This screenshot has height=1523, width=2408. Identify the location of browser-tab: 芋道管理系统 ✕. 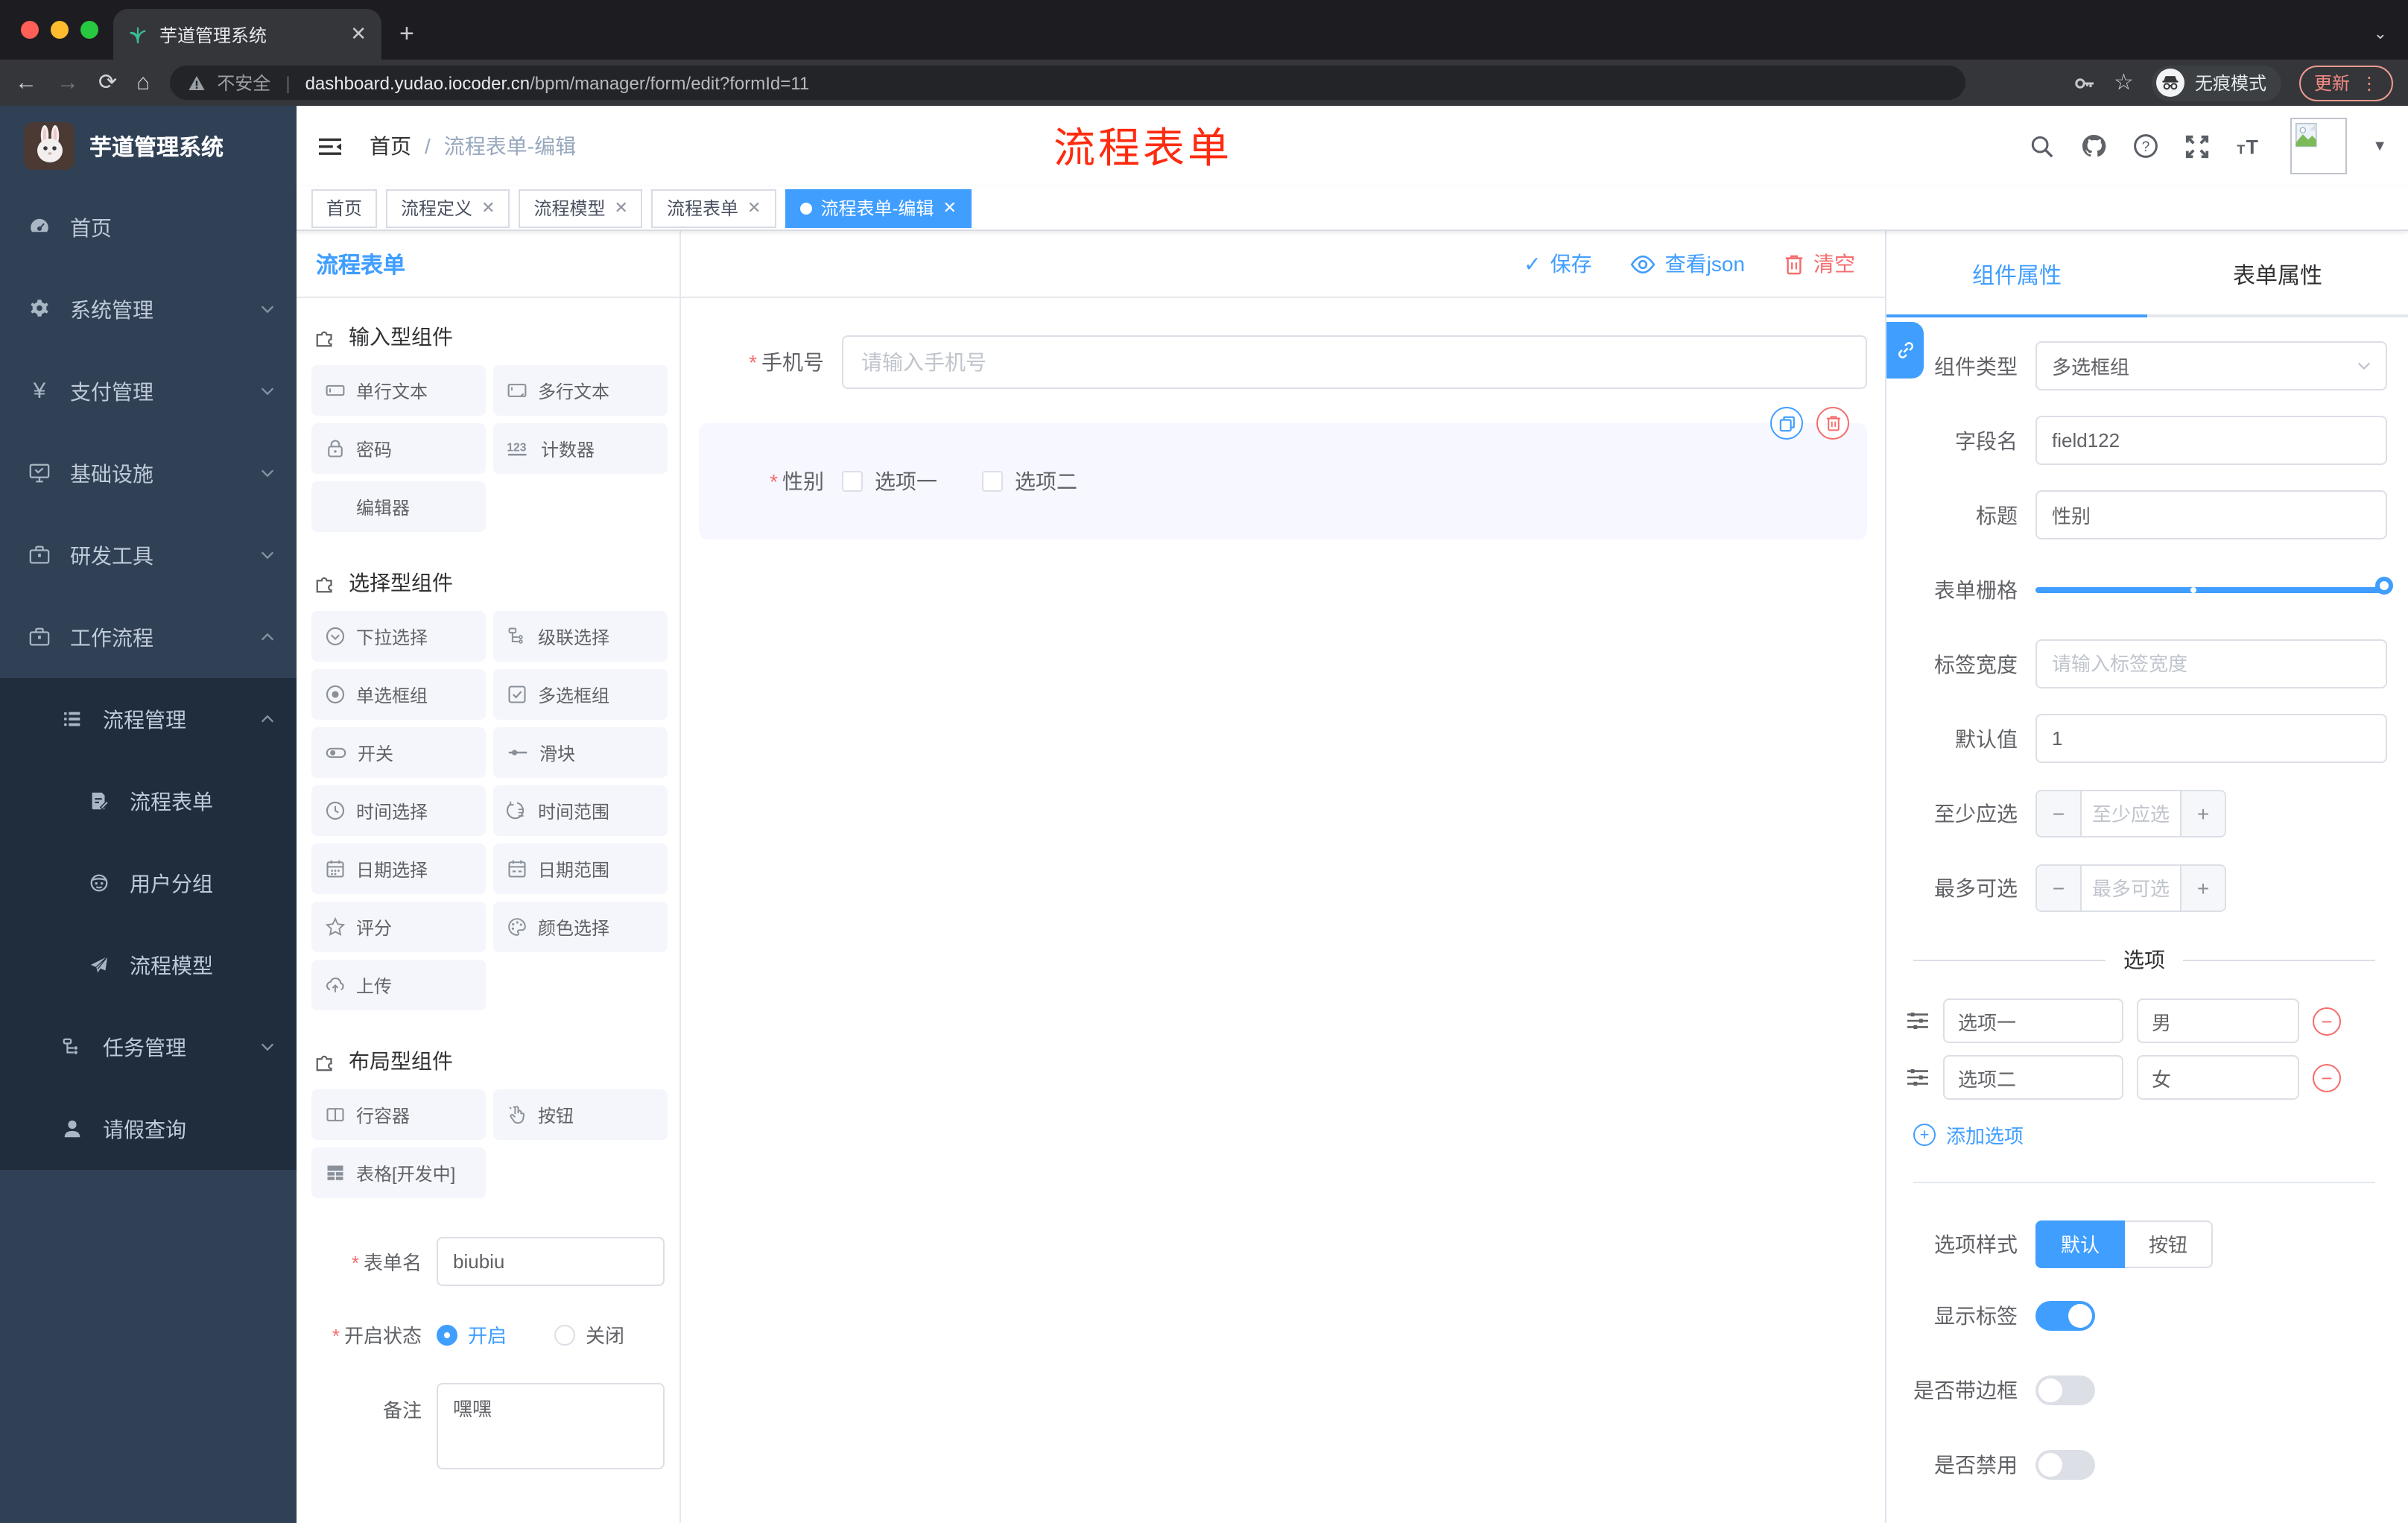
(247, 35).